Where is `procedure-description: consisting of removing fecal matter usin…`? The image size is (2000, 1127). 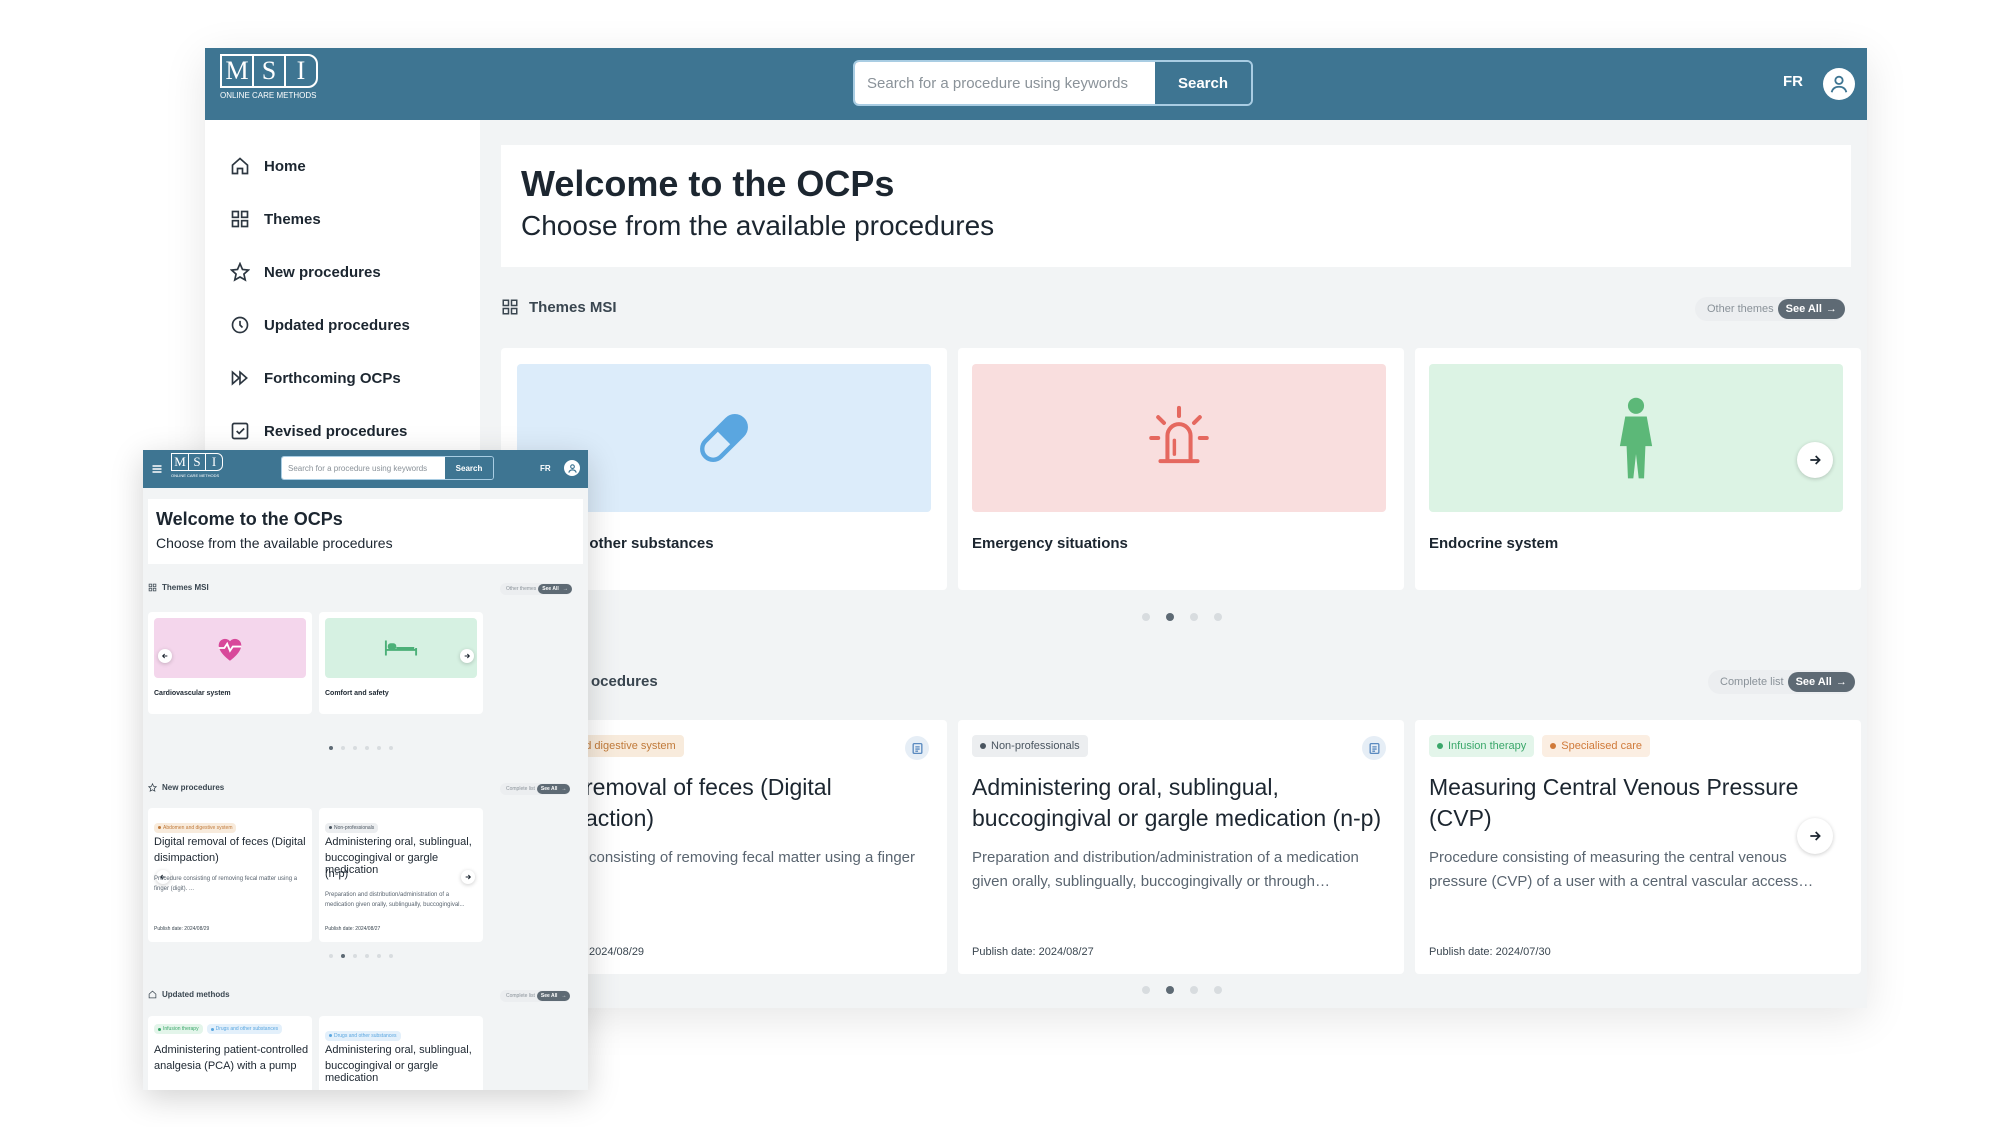
procedure-description: consisting of removing fecal matter usin… is located at coordinates (752, 857).